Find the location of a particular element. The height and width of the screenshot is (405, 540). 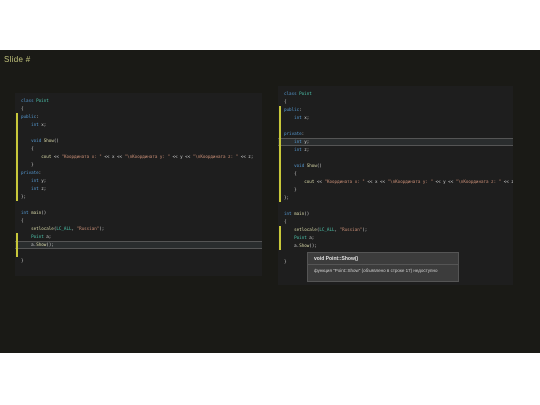

code-text: int y; is located at coordinates (302, 141).